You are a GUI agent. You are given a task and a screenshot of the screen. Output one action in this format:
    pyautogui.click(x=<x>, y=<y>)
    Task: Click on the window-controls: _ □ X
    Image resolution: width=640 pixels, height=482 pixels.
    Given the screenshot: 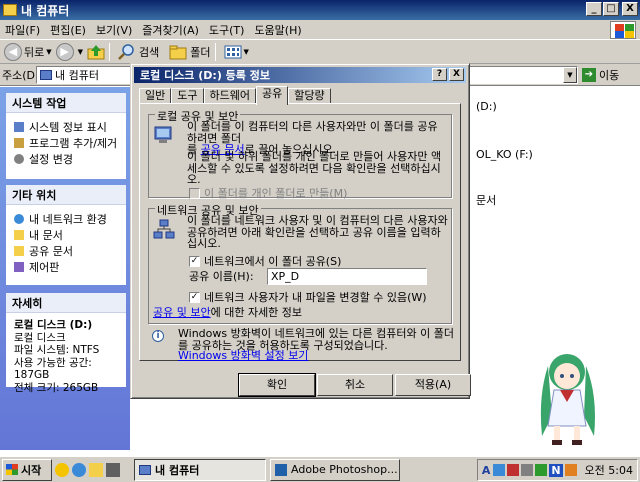 What is the action you would take?
    pyautogui.click(x=612, y=9)
    